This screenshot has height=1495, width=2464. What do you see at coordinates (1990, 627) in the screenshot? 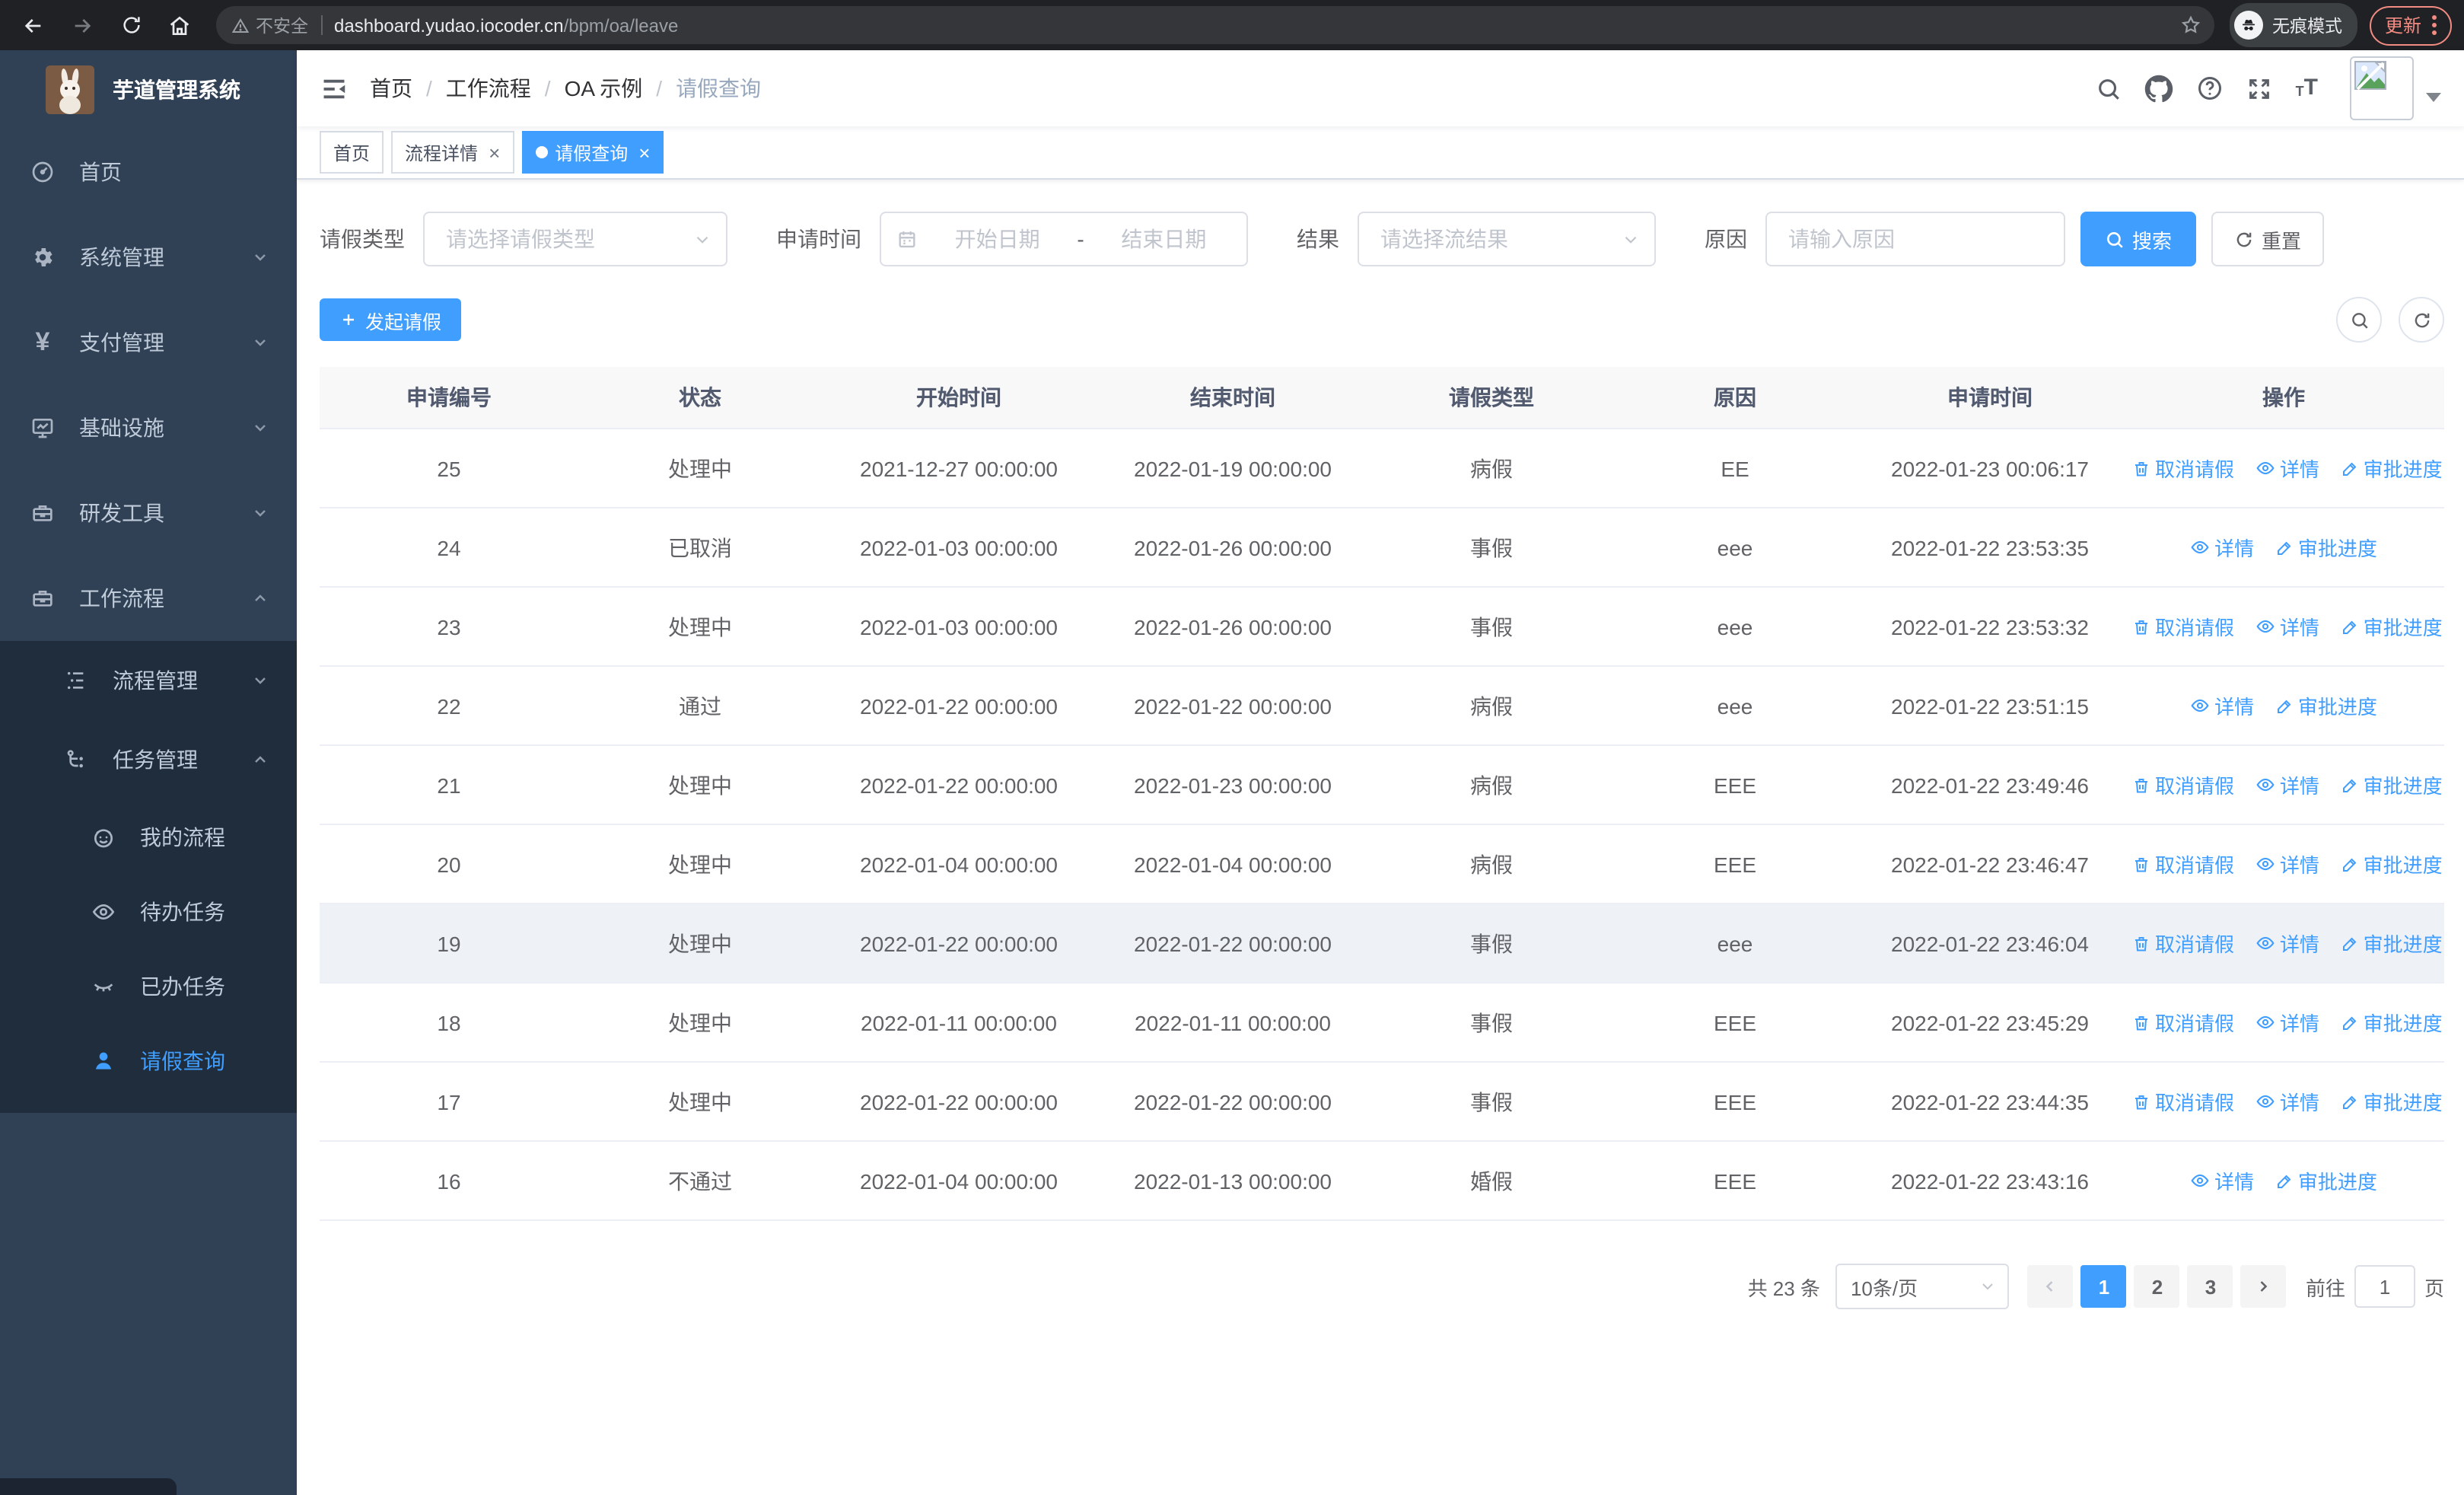
I see `cell-apply-time: 2022-01-22 23:53:32` at bounding box center [1990, 627].